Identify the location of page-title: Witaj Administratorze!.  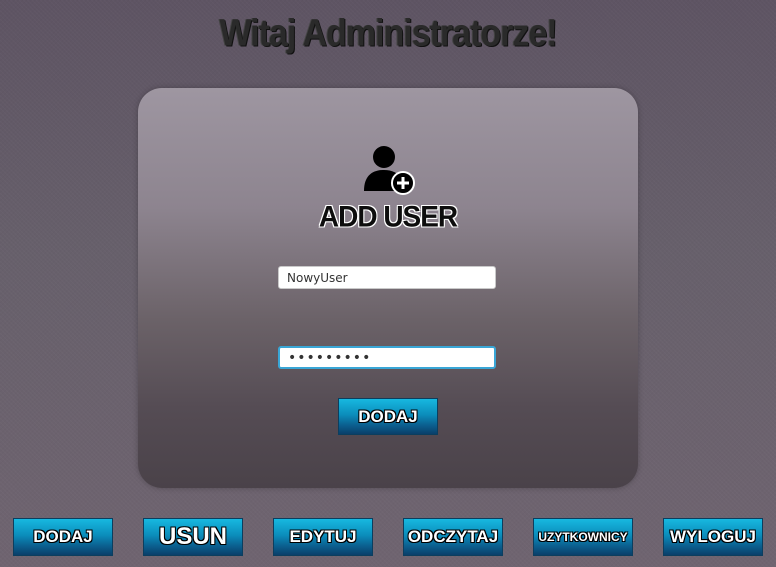
(388, 33).